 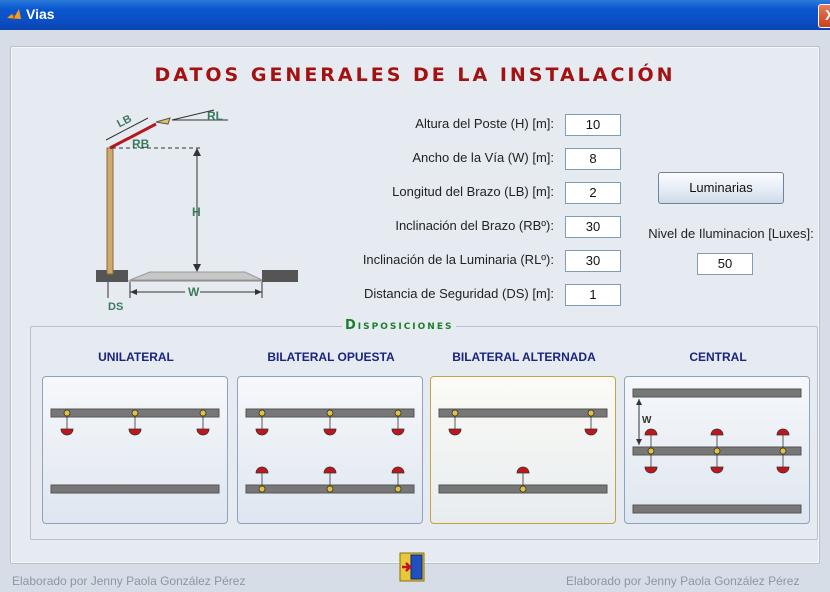 I want to click on page-title: DATOS GENERALES DE LA INSTALACIÓN, so click(x=415, y=75).